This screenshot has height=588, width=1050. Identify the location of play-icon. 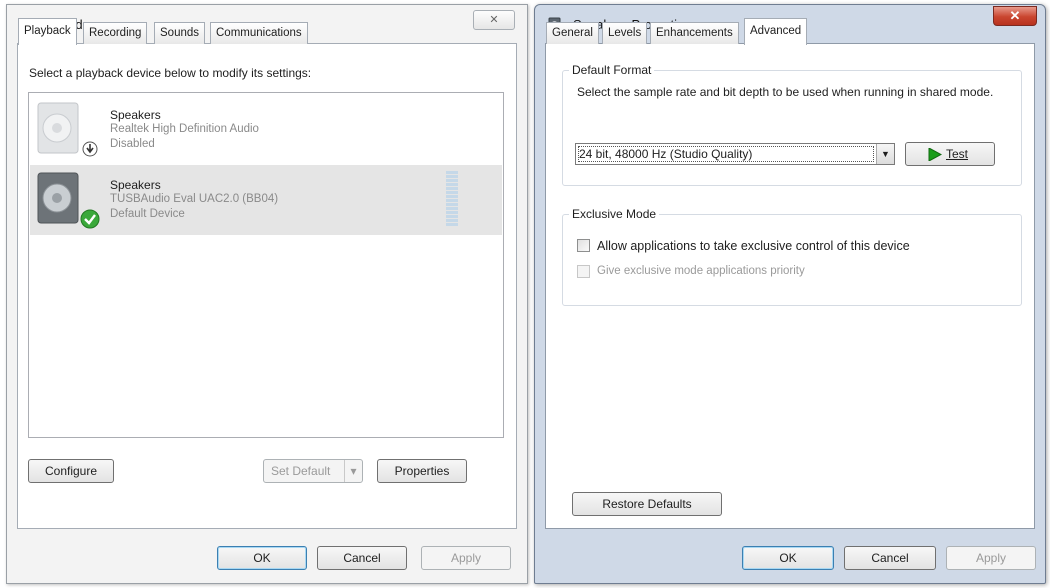
(935, 154).